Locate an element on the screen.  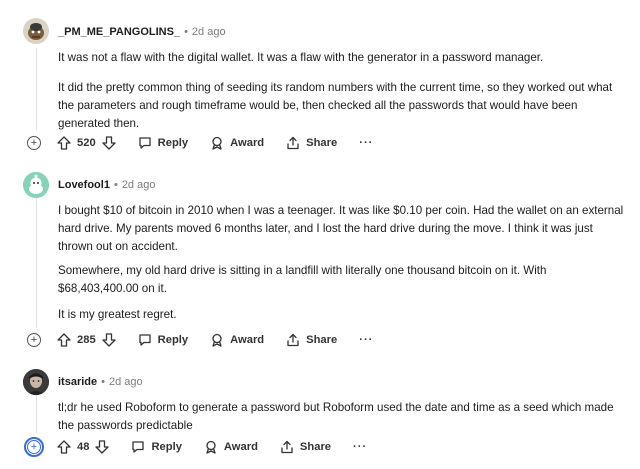
username: Lovefool1 is located at coordinates (84, 185).